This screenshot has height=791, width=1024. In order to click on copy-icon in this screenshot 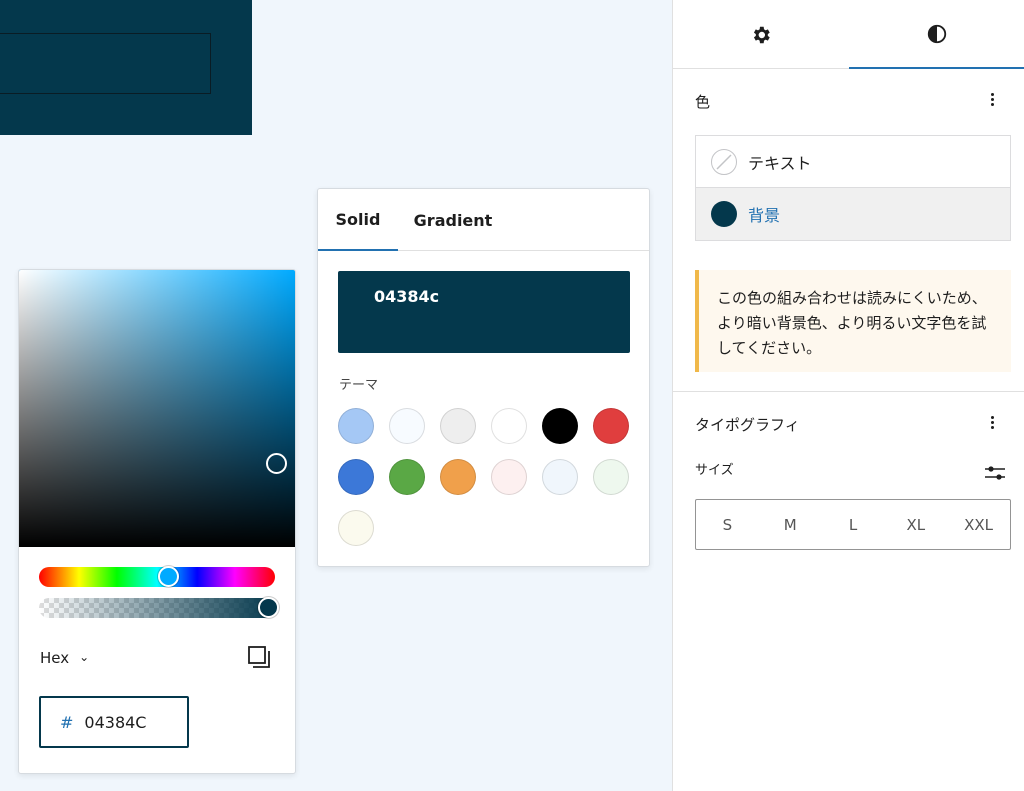, I will do `click(260, 658)`.